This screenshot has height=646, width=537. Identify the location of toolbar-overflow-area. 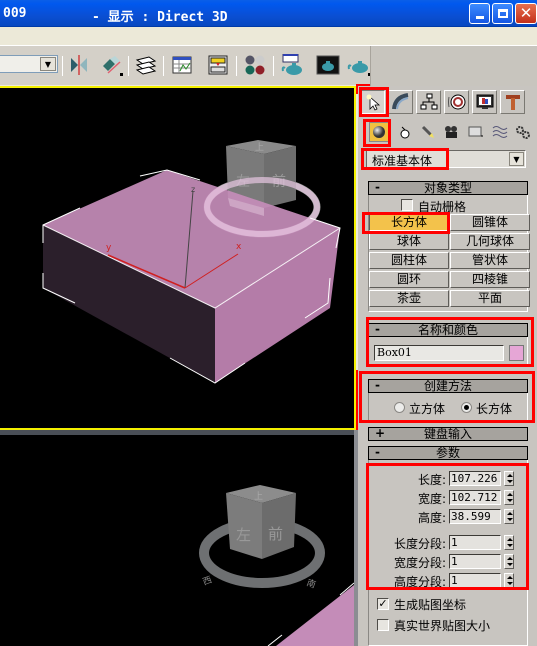
(453, 66).